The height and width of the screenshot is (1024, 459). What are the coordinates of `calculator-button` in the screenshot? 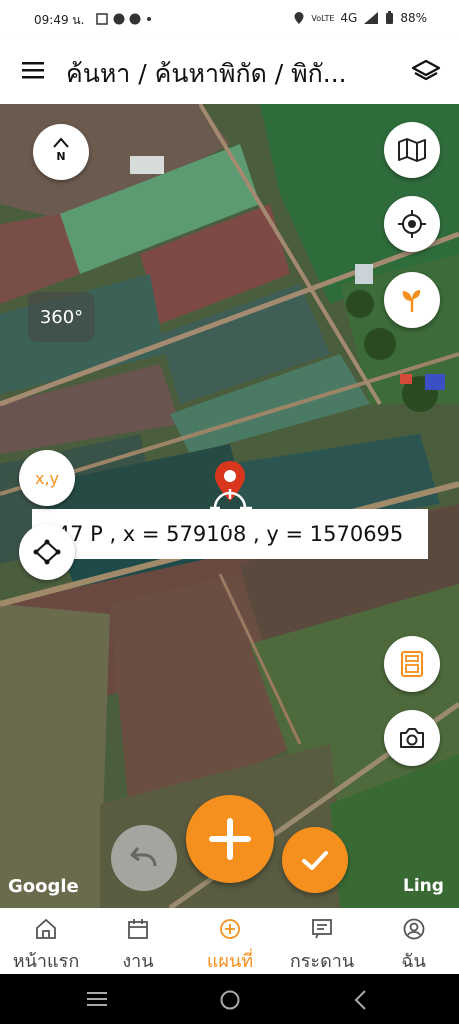 It's located at (412, 664).